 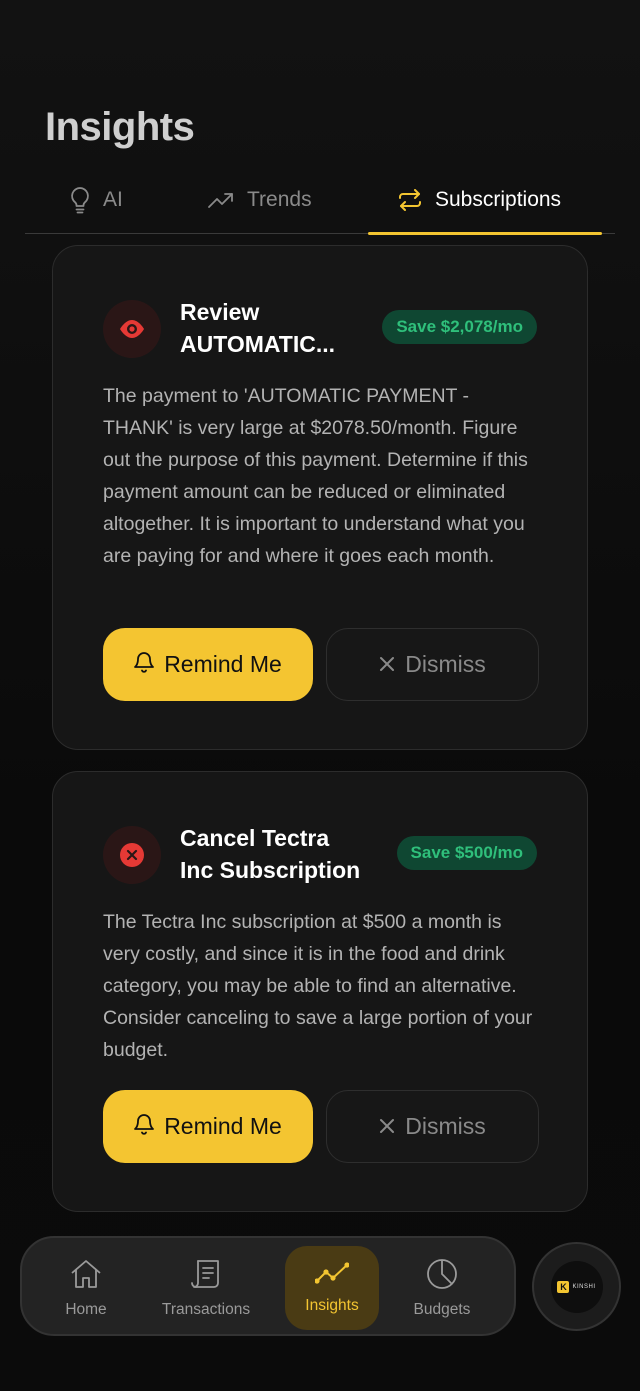 What do you see at coordinates (132, 855) in the screenshot?
I see `close-circle-icon` at bounding box center [132, 855].